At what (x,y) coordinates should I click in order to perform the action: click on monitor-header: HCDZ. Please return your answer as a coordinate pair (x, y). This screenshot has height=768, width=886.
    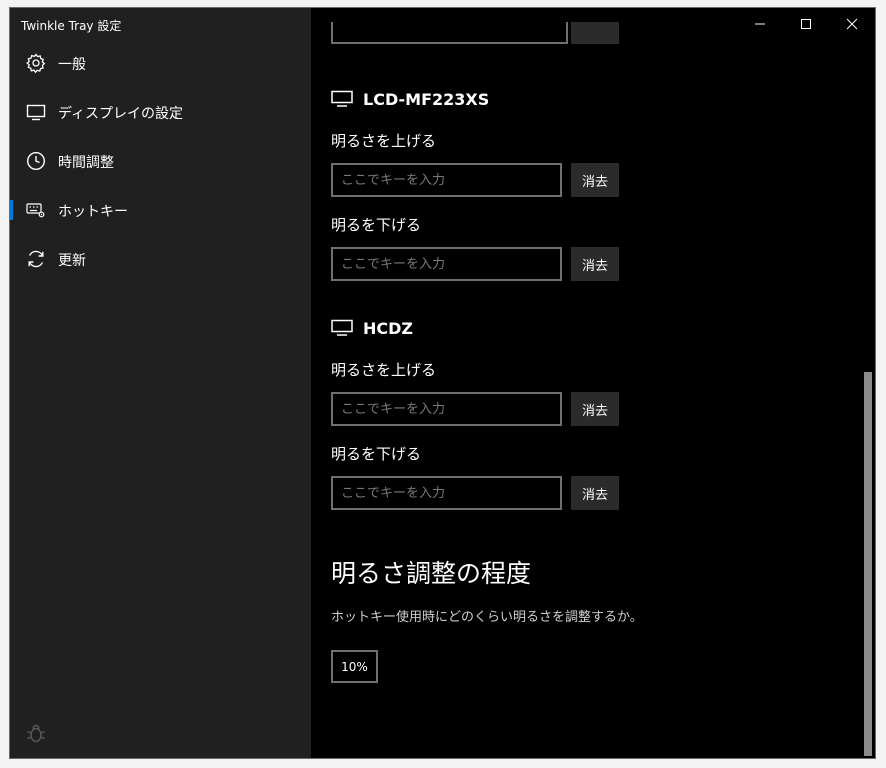
    Looking at the image, I should click on (372, 328).